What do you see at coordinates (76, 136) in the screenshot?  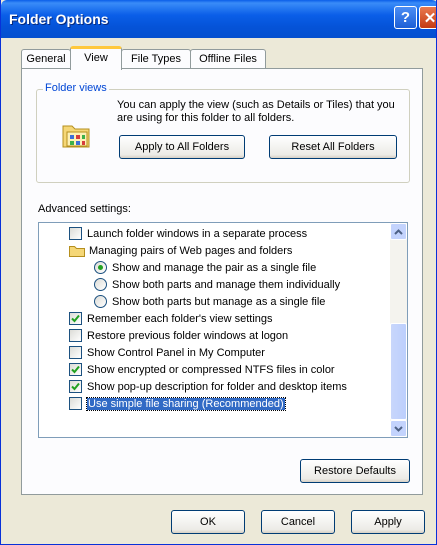 I see `folder-views-icon` at bounding box center [76, 136].